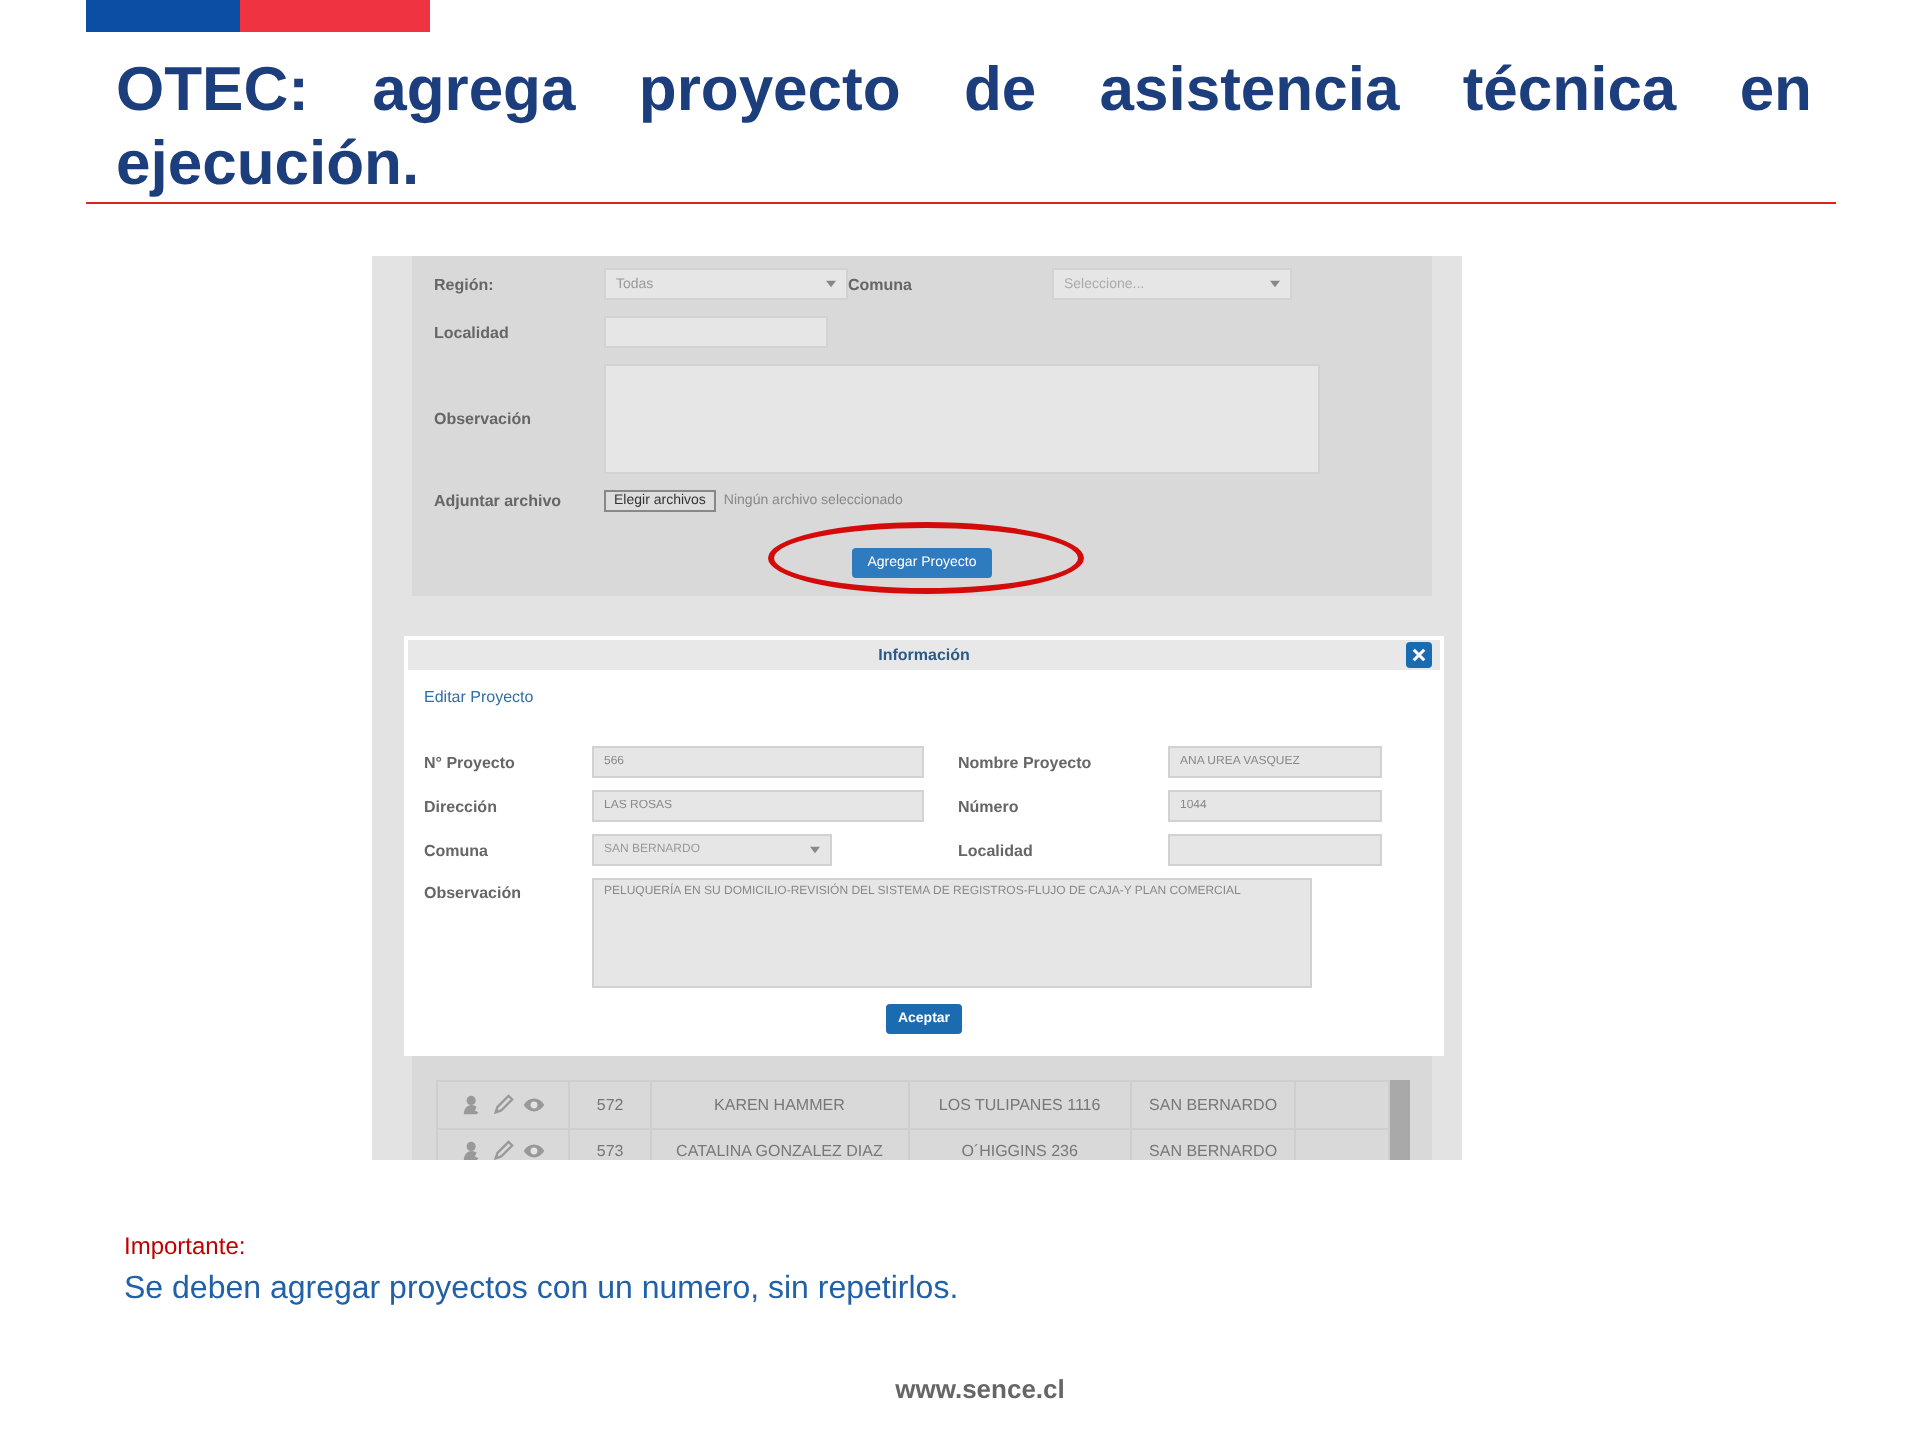 The image size is (1920, 1440). Describe the element at coordinates (1275, 850) in the screenshot. I see `input-field` at that location.